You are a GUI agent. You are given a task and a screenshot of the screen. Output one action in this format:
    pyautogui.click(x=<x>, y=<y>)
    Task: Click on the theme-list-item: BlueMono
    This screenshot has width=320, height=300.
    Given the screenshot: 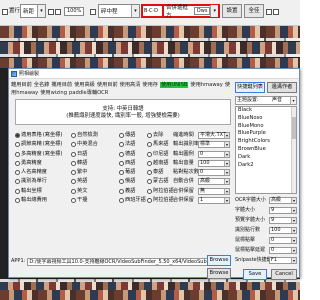 What is the action you would take?
    pyautogui.click(x=266, y=127)
    